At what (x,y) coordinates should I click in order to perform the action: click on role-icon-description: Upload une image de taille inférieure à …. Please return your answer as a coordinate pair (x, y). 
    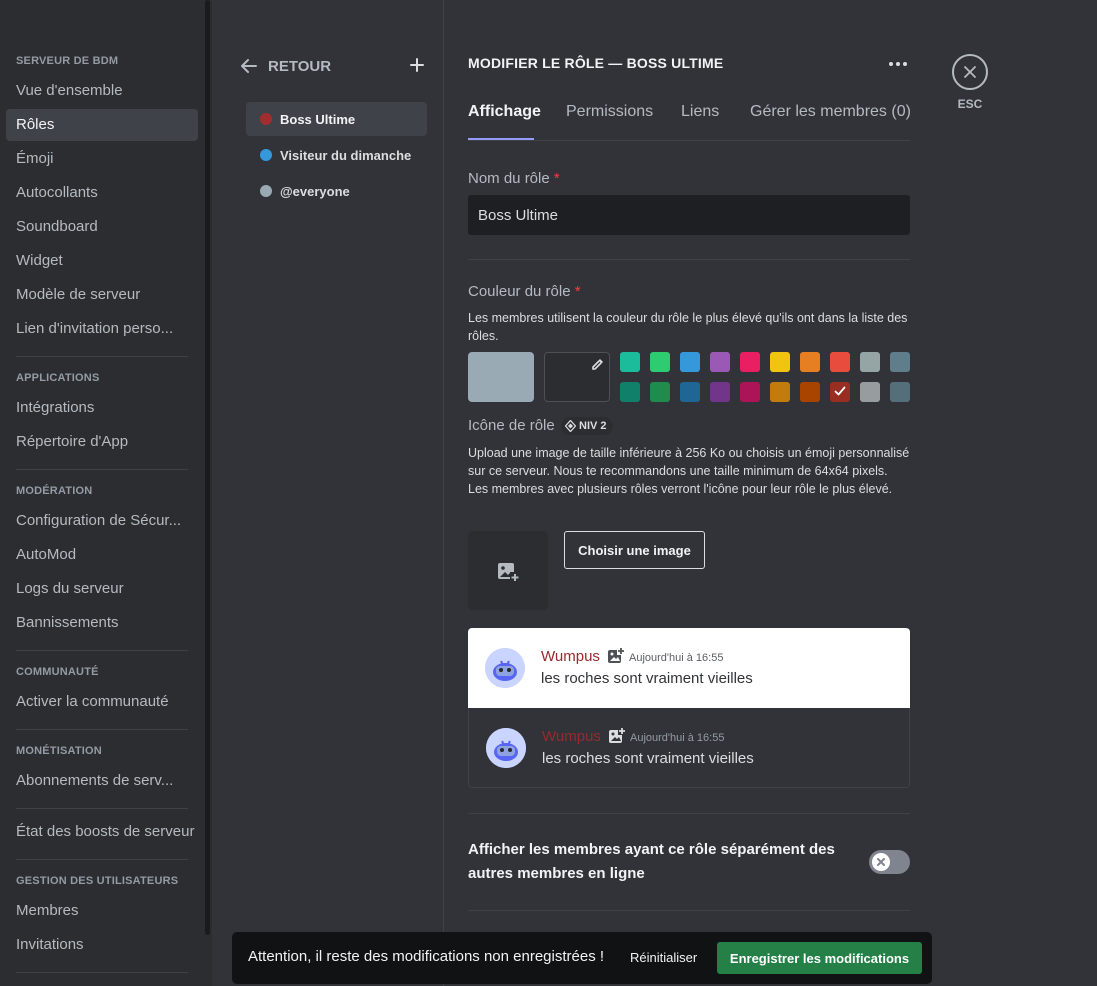
    Looking at the image, I should click on (689, 471).